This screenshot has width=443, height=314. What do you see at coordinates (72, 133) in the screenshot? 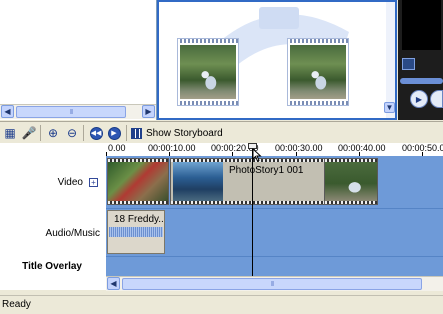
I see `zoom-out-icon: ⊖` at bounding box center [72, 133].